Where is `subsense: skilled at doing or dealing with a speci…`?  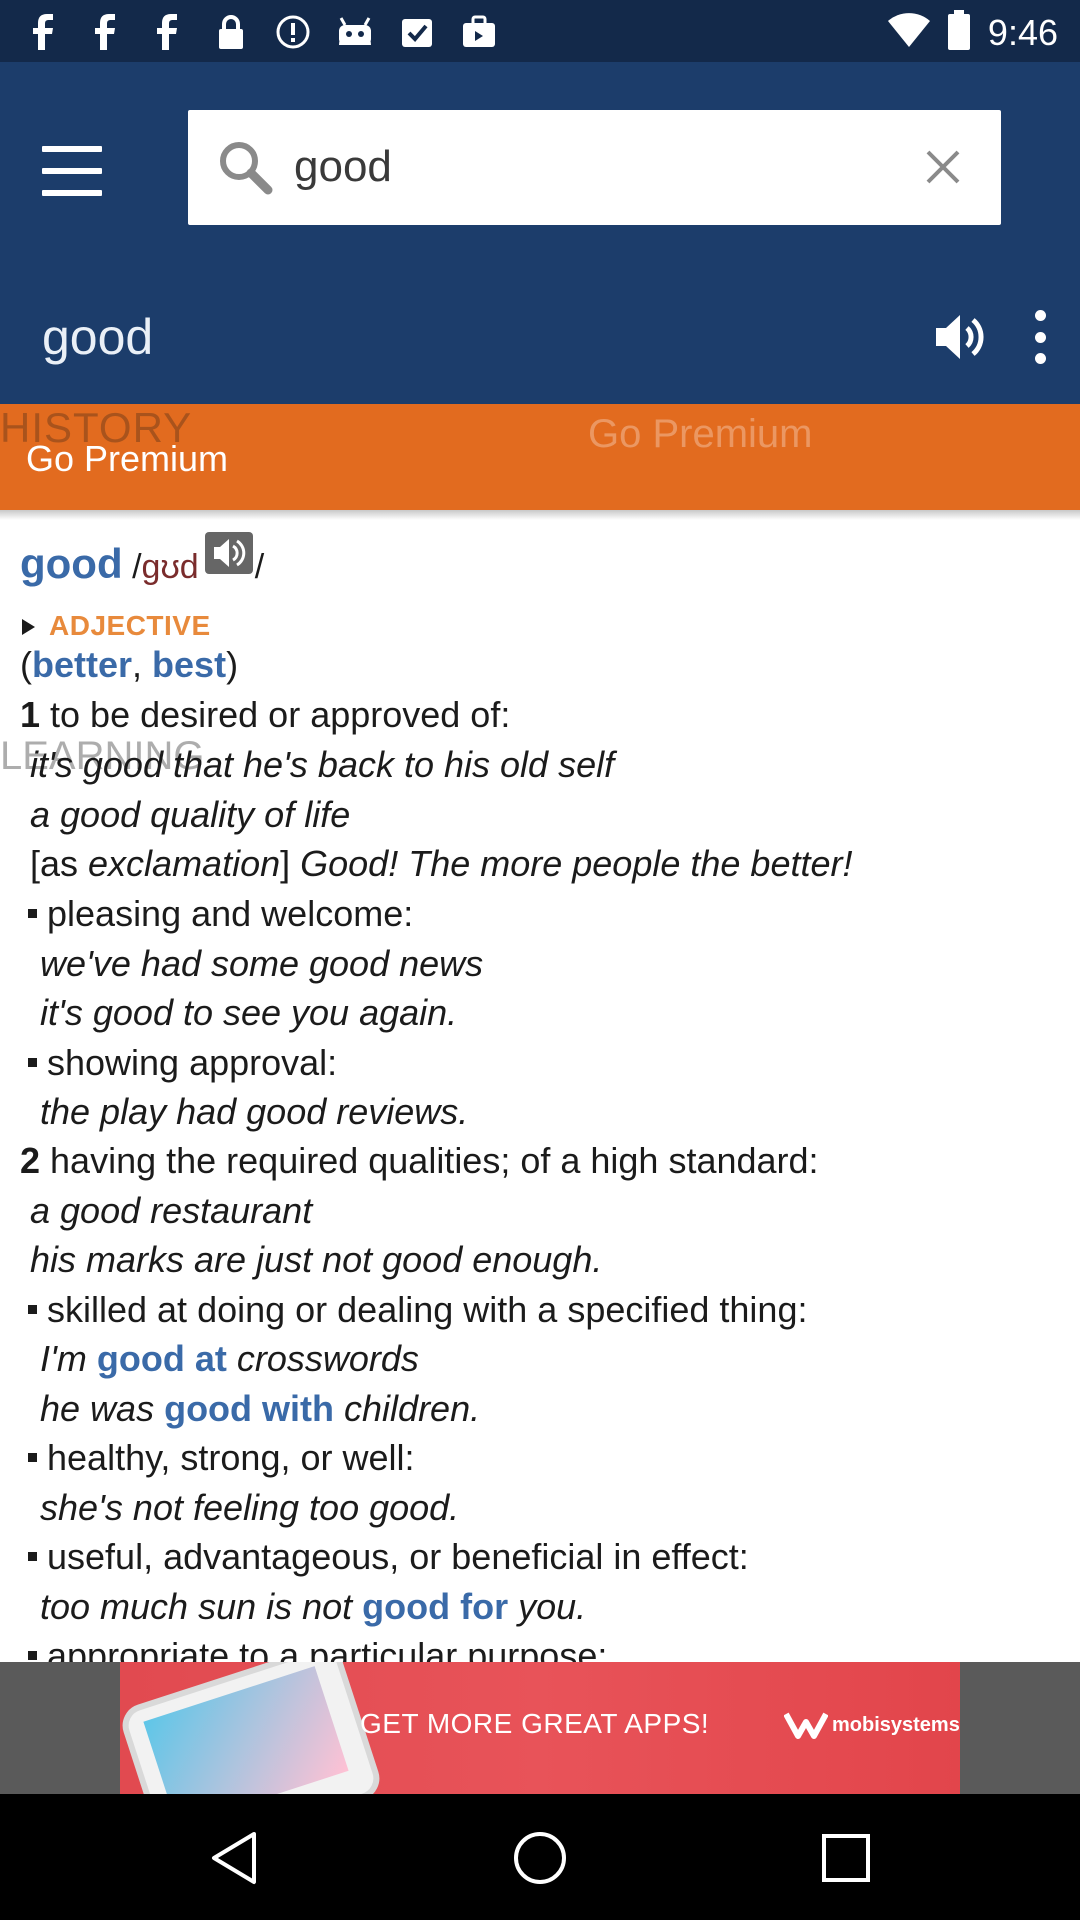 subsense: skilled at doing or dealing with a speci… is located at coordinates (417, 1310).